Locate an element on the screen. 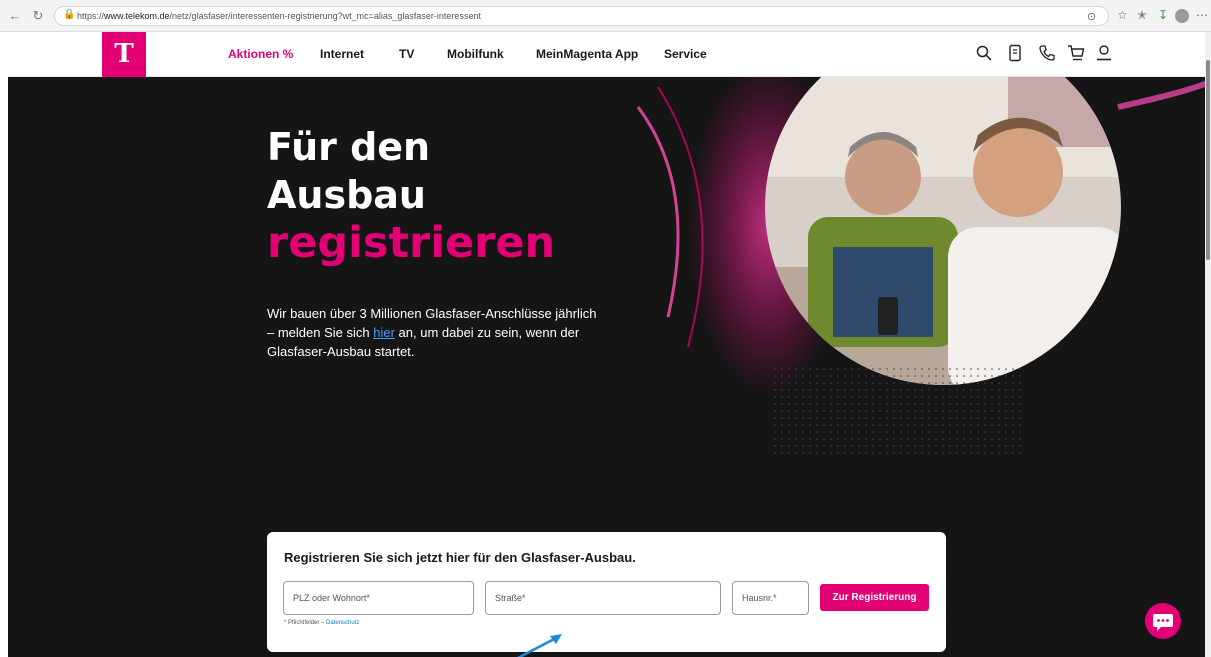 This screenshot has width=1211, height=657. plz-input is located at coordinates (378, 598).